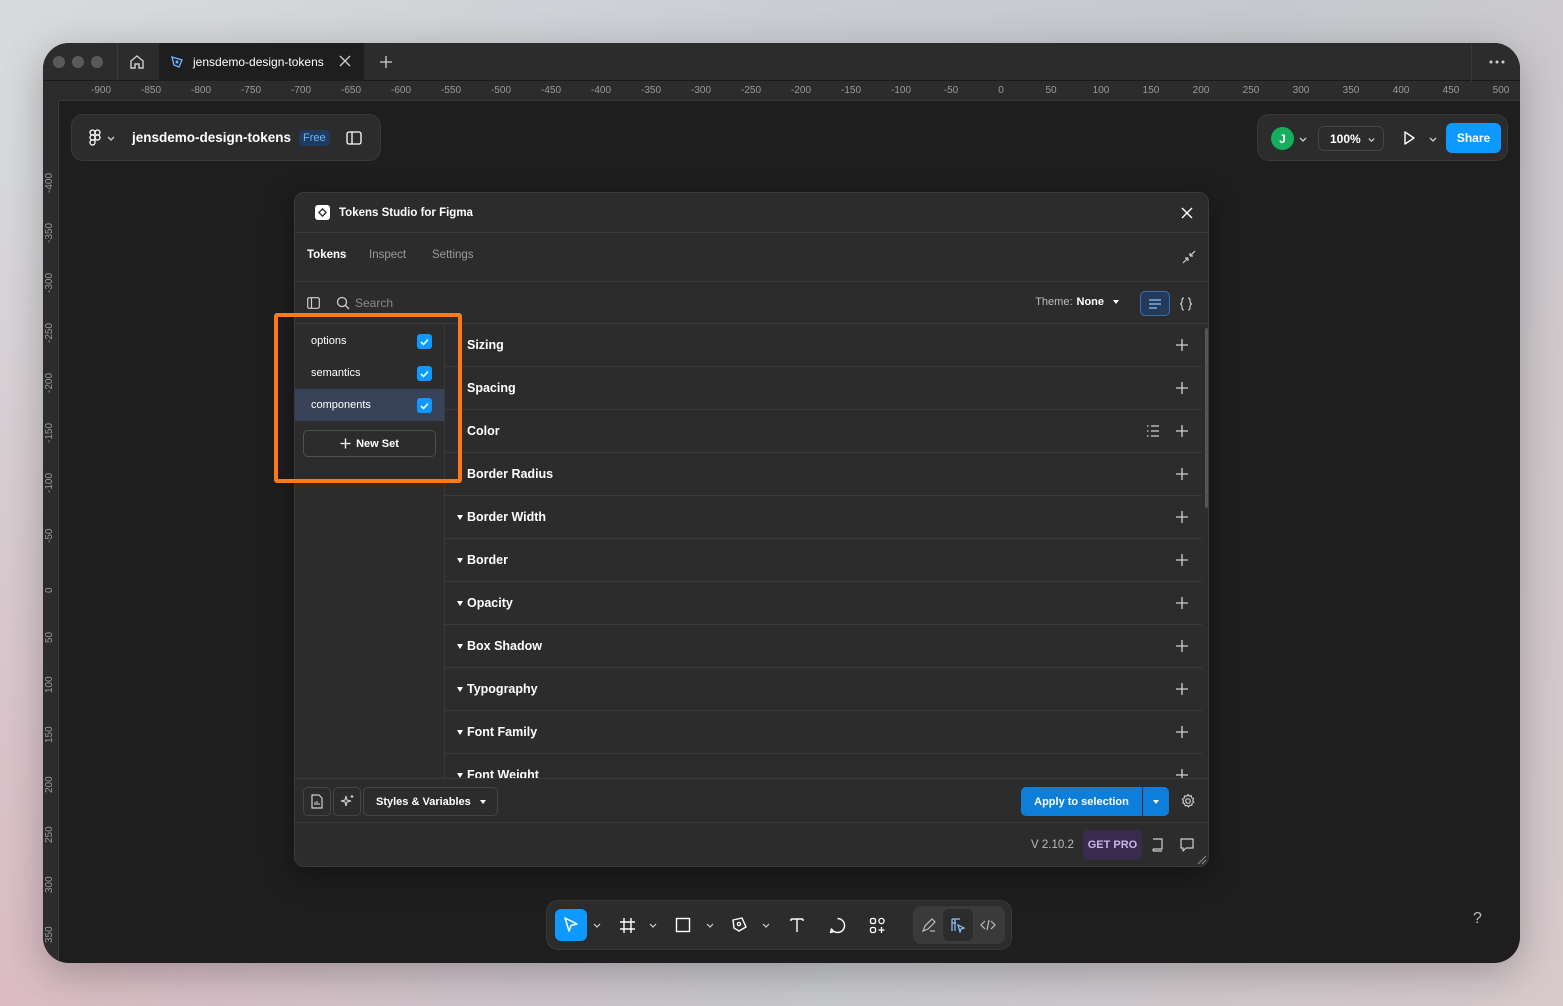 The image size is (1563, 1006). What do you see at coordinates (261, 62) in the screenshot?
I see `file-tab: jensdemo-design-tokens` at bounding box center [261, 62].